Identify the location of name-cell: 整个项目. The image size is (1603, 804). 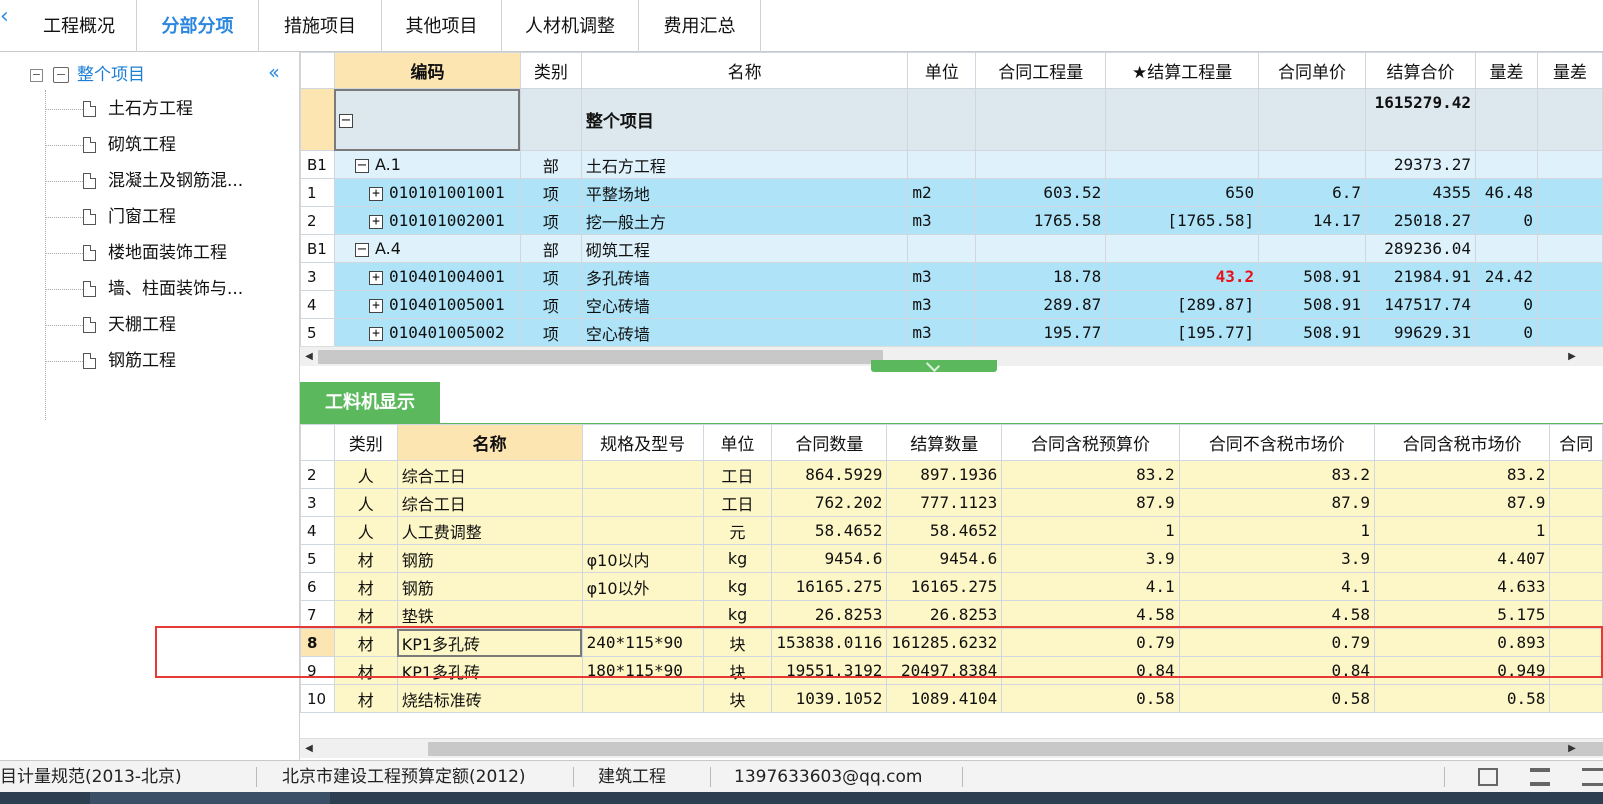
(744, 119).